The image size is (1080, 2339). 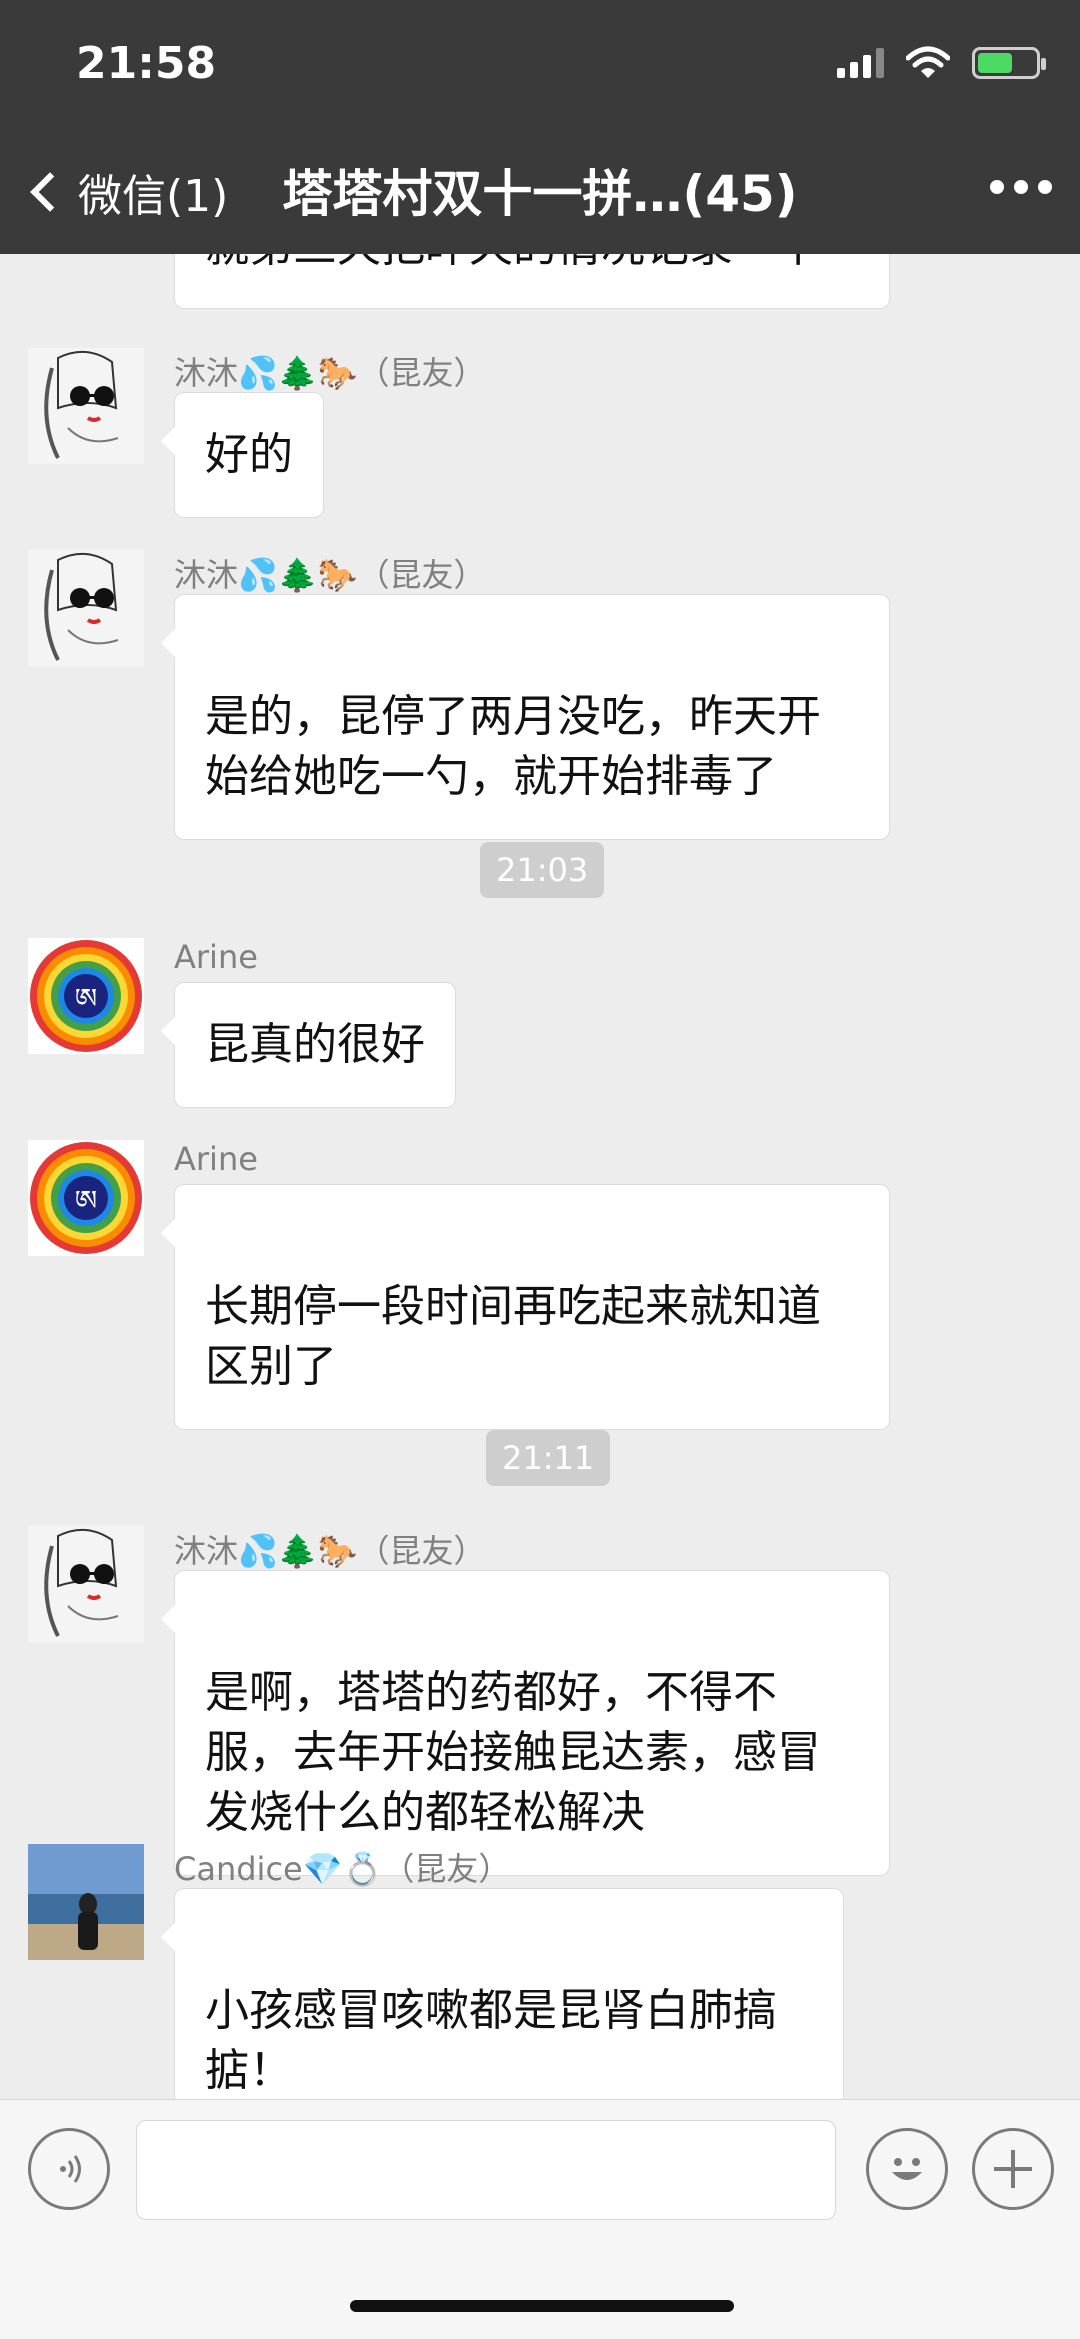 I want to click on chat-header: 21:58 微信(1) 塔塔村双十一拼…(45), so click(x=540, y=127).